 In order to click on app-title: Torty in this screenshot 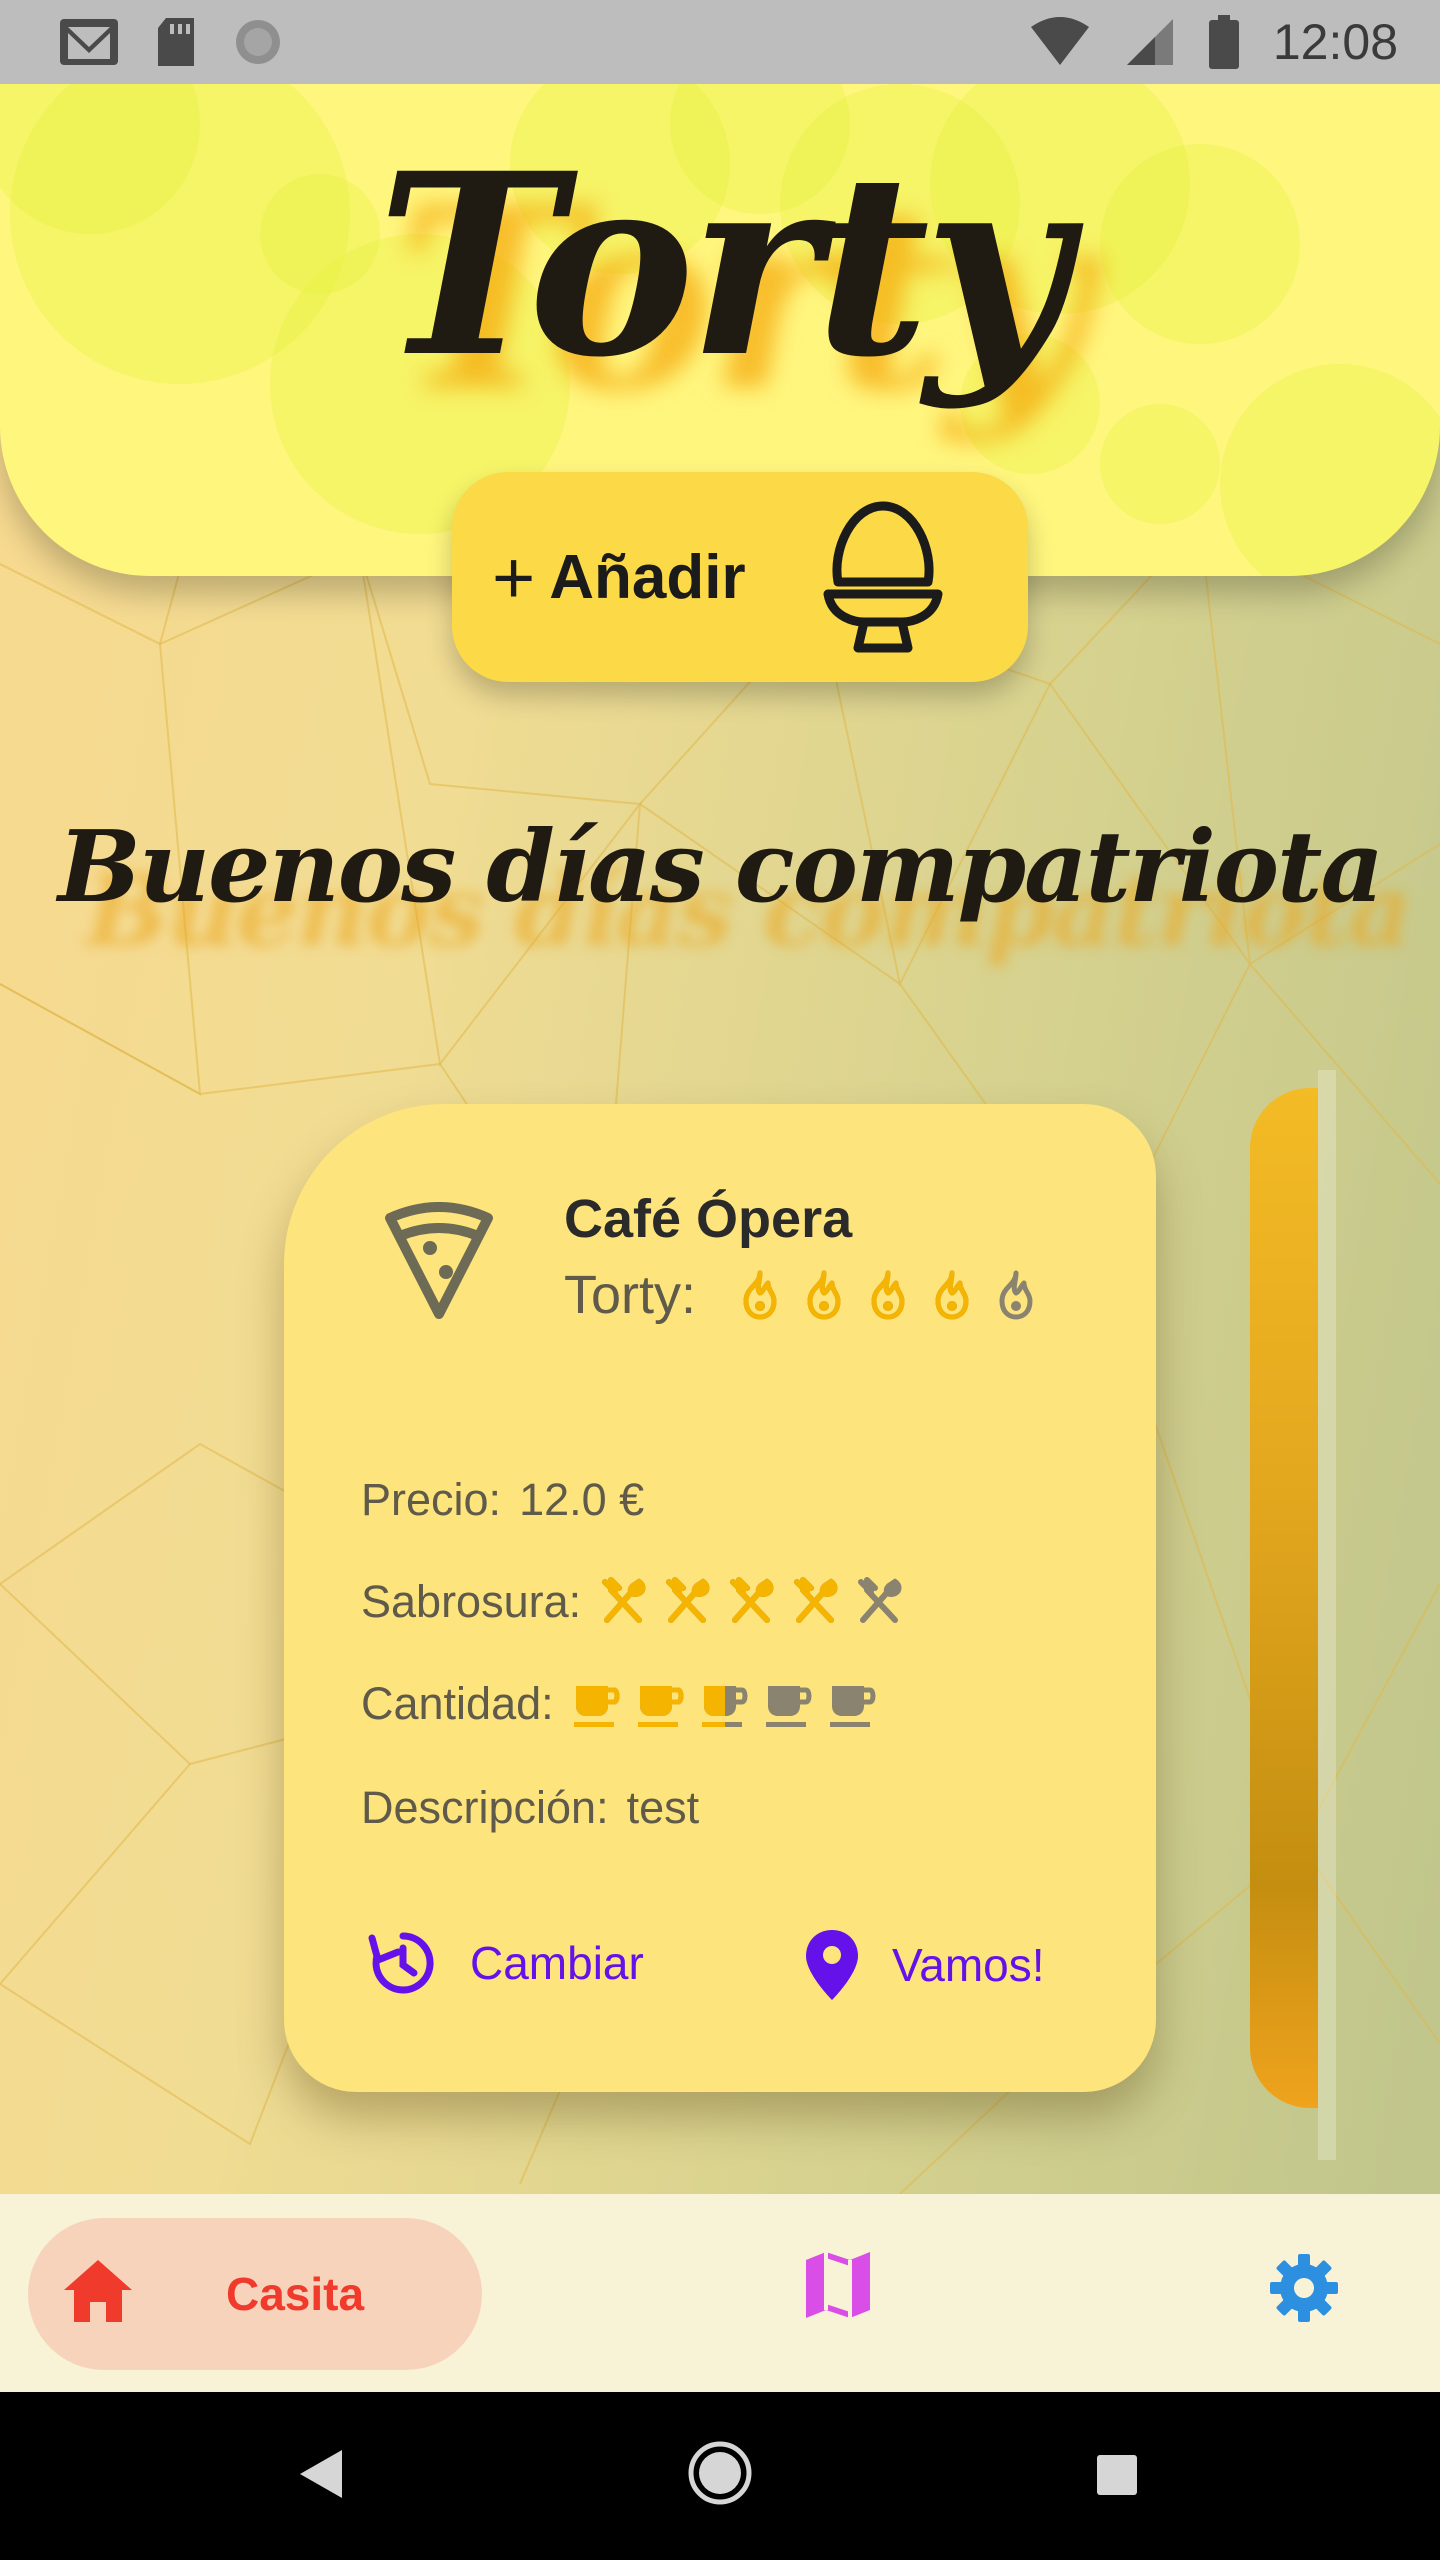, I will do `click(723, 265)`.